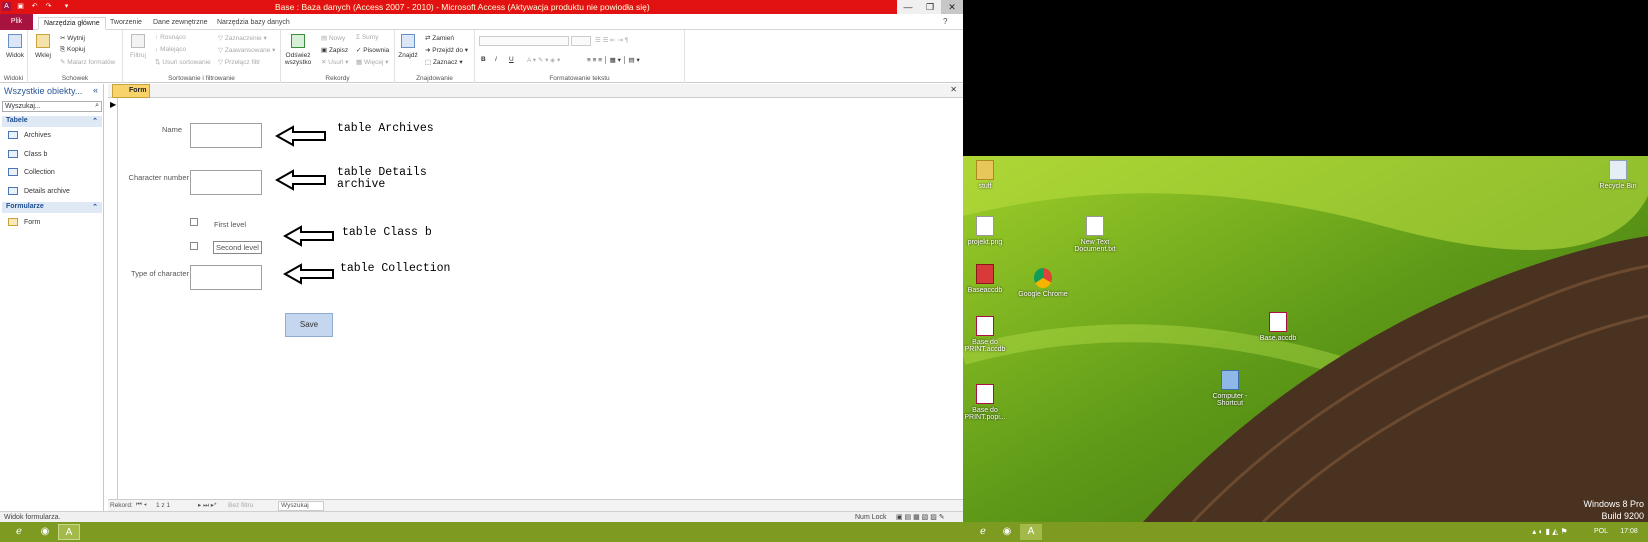  Describe the element at coordinates (1007, 532) in the screenshot. I see `chrome-taskbar-icon-2: ◉` at that location.